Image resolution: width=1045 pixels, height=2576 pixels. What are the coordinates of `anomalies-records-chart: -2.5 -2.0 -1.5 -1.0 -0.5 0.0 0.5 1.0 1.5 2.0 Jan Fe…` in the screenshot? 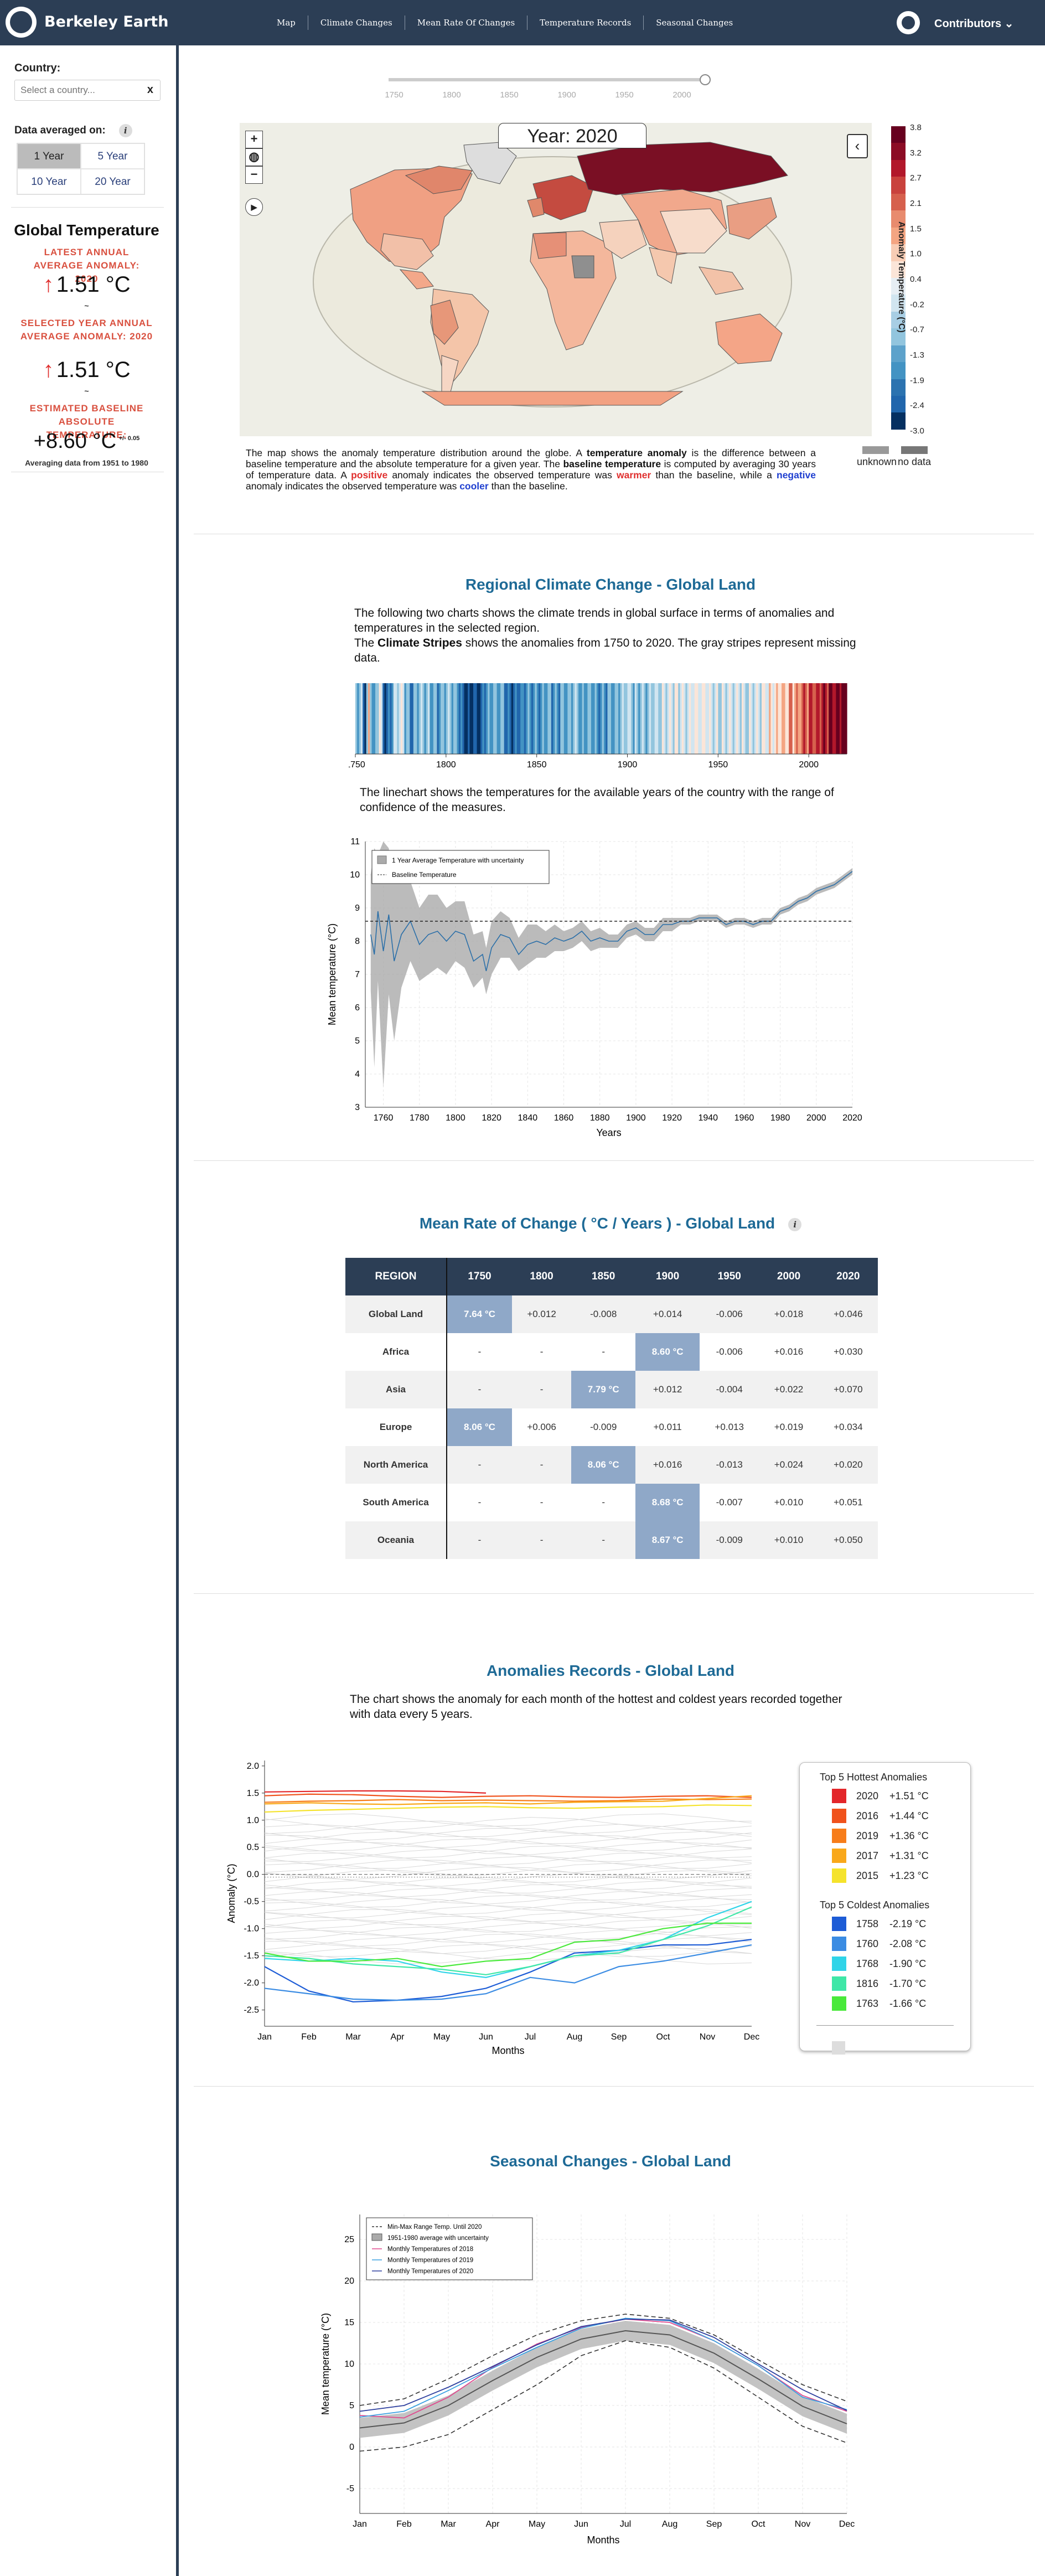 It's located at (497, 1907).